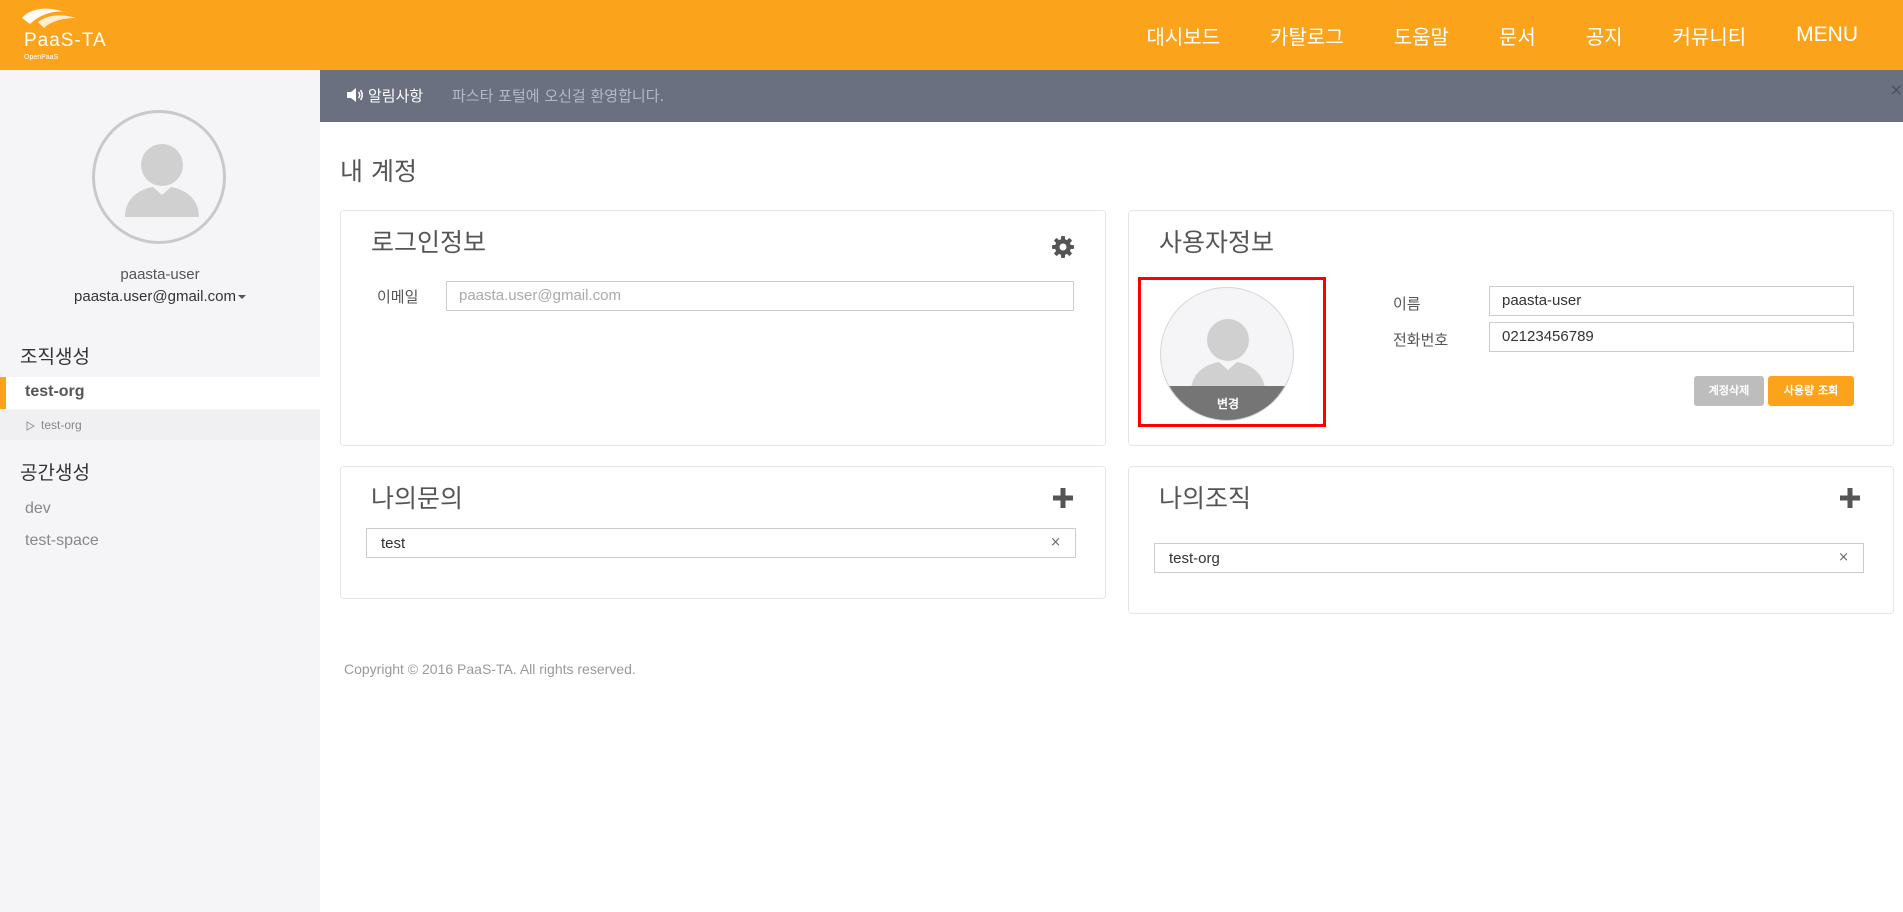 The image size is (1903, 912). I want to click on nav-notice: 공지, so click(1604, 35).